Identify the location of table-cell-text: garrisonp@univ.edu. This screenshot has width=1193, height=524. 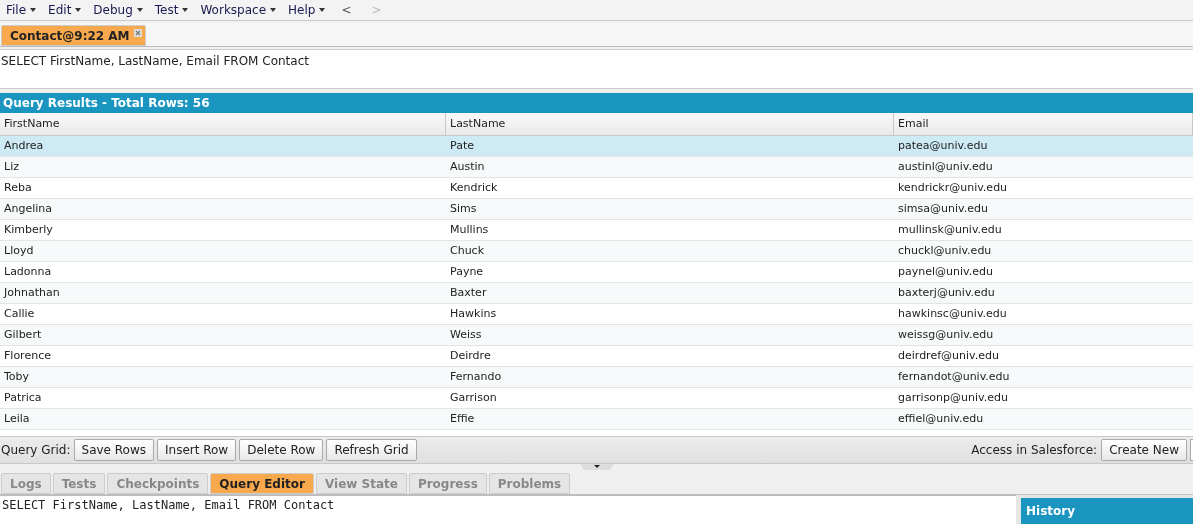
(953, 397).